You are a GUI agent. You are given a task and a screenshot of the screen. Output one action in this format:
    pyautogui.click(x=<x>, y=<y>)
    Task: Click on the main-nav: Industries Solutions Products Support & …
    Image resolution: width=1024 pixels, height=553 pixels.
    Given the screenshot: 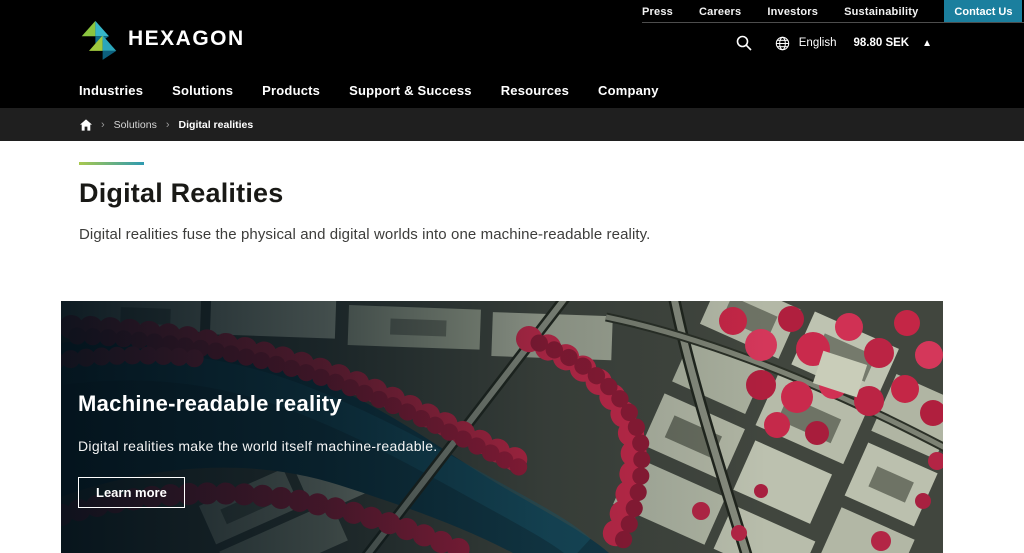 What is the action you would take?
    pyautogui.click(x=369, y=90)
    